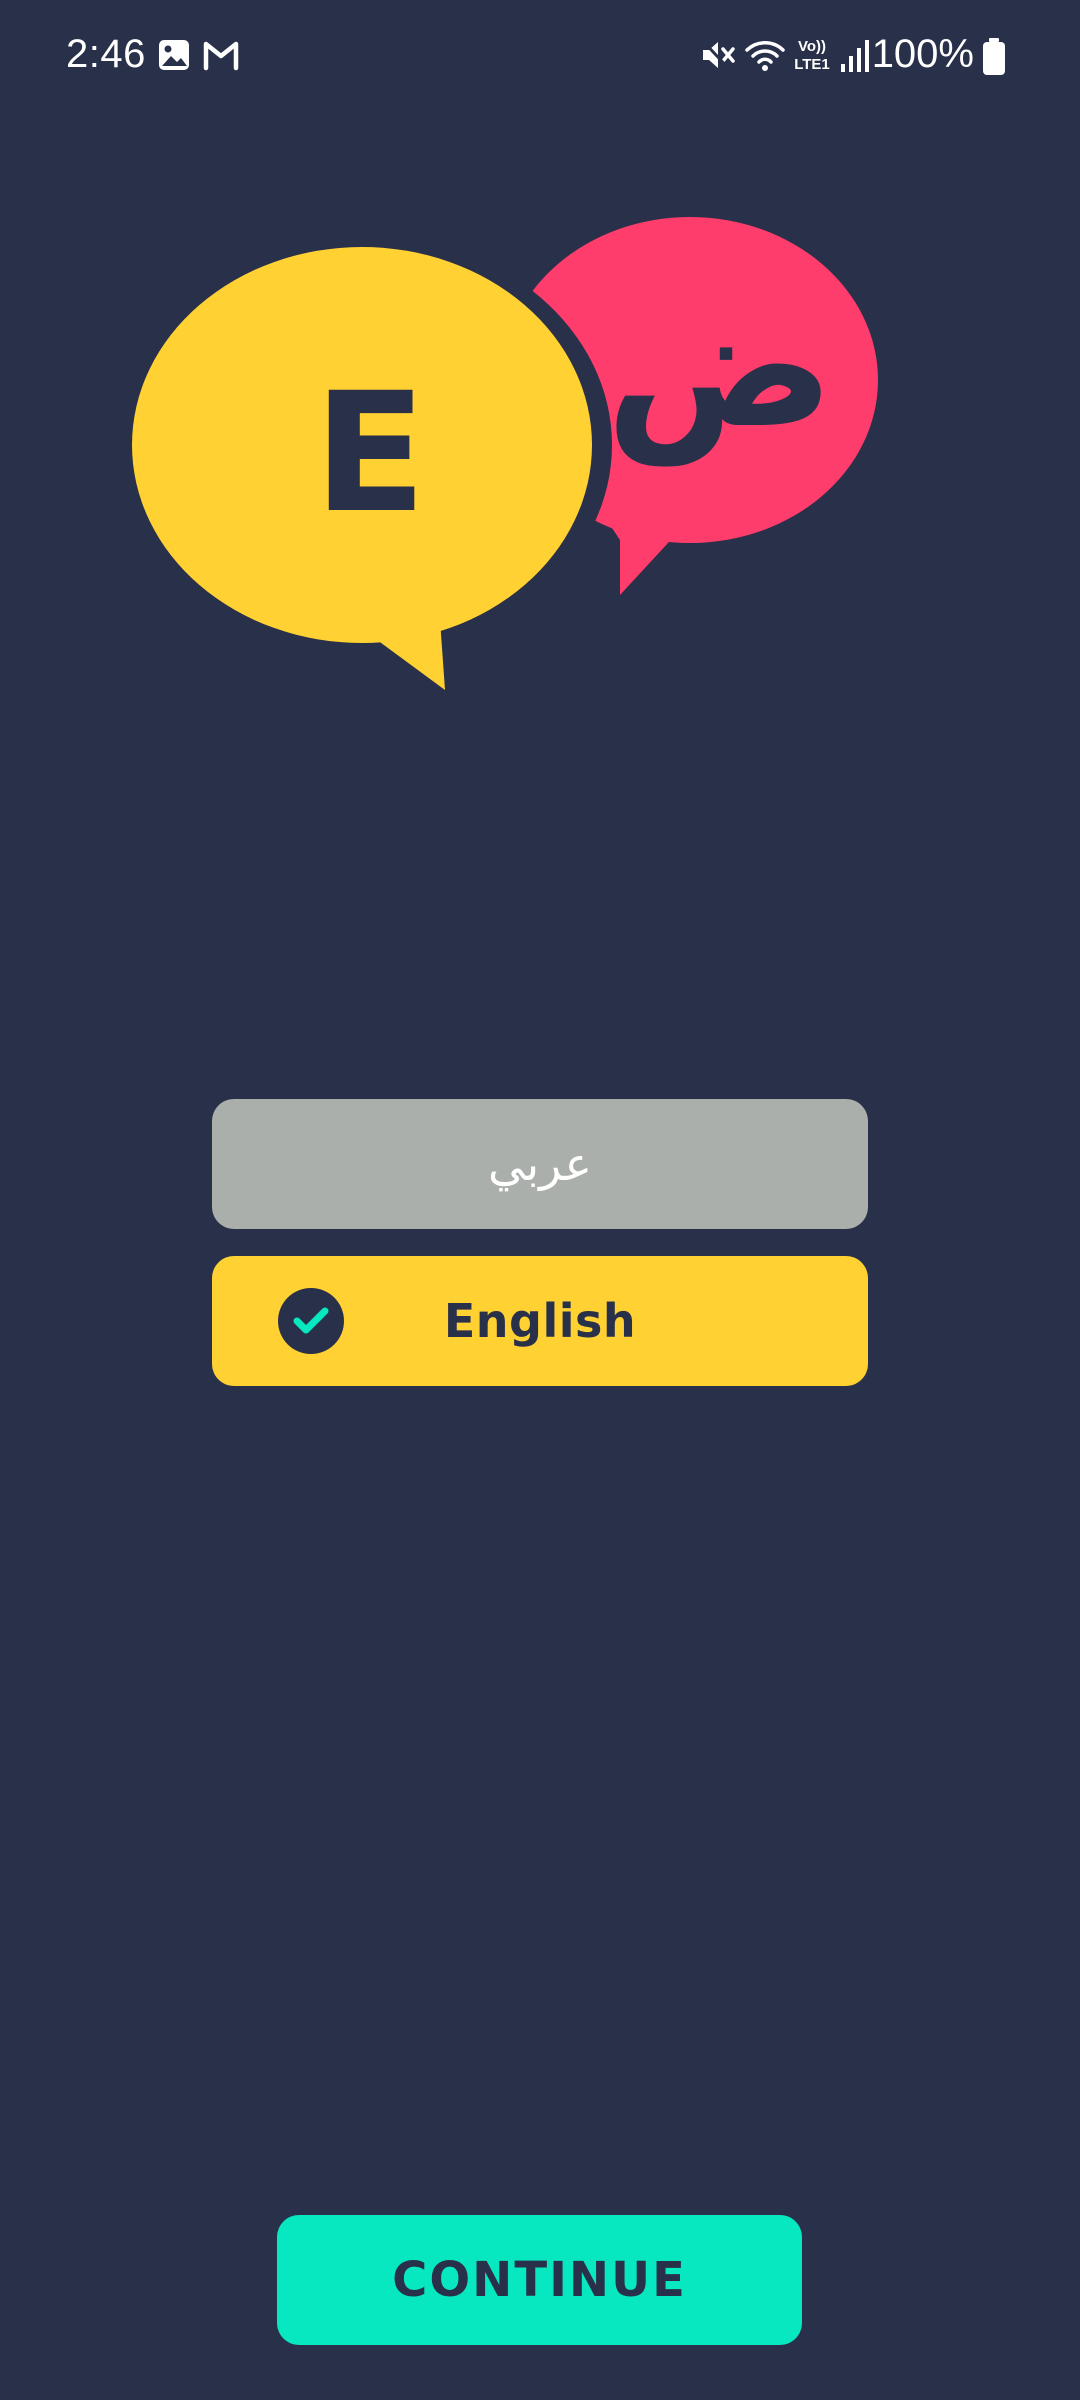 The width and height of the screenshot is (1080, 2400). What do you see at coordinates (311, 1321) in the screenshot?
I see `selected-check-icon` at bounding box center [311, 1321].